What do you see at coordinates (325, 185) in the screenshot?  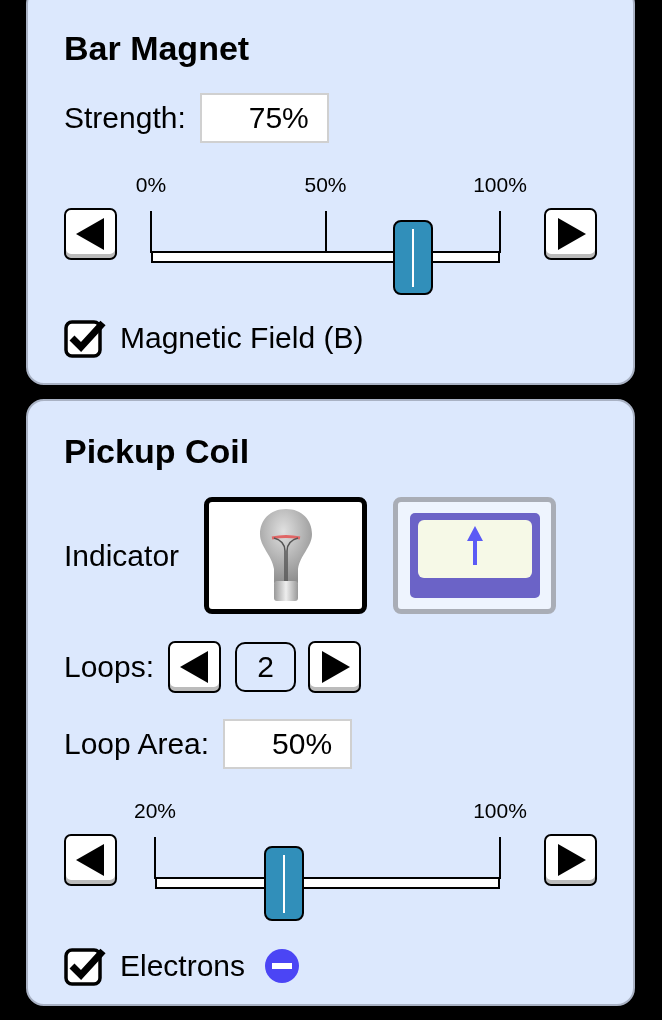 I see `tick-label: 50%` at bounding box center [325, 185].